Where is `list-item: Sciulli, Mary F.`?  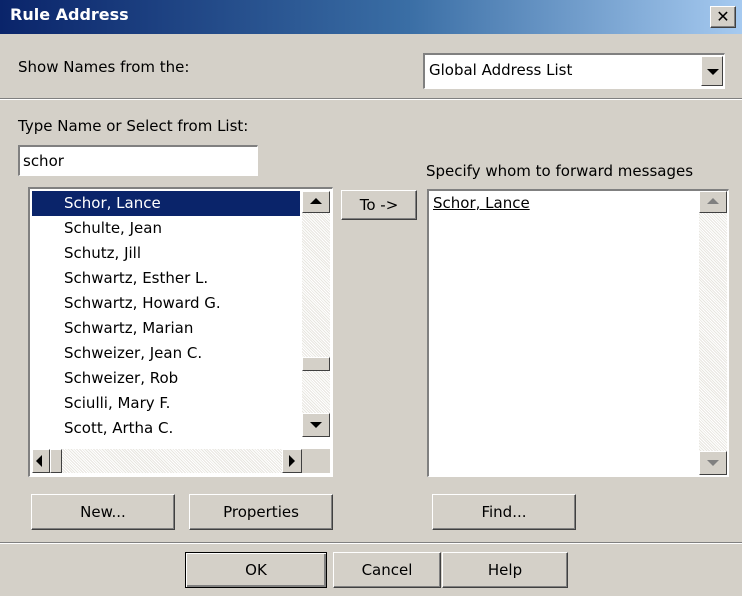
list-item: Sciulli, Mary F. is located at coordinates (166, 403).